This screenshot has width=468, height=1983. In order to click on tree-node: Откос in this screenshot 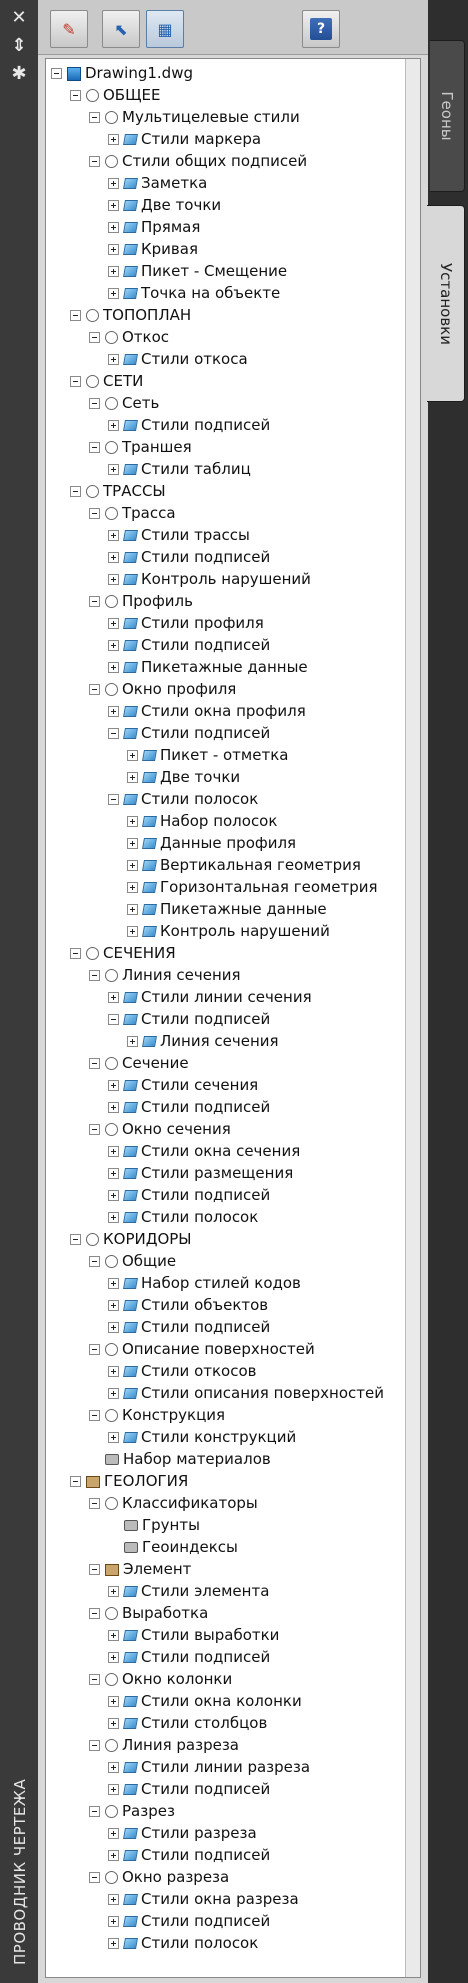, I will do `click(129, 337)`.